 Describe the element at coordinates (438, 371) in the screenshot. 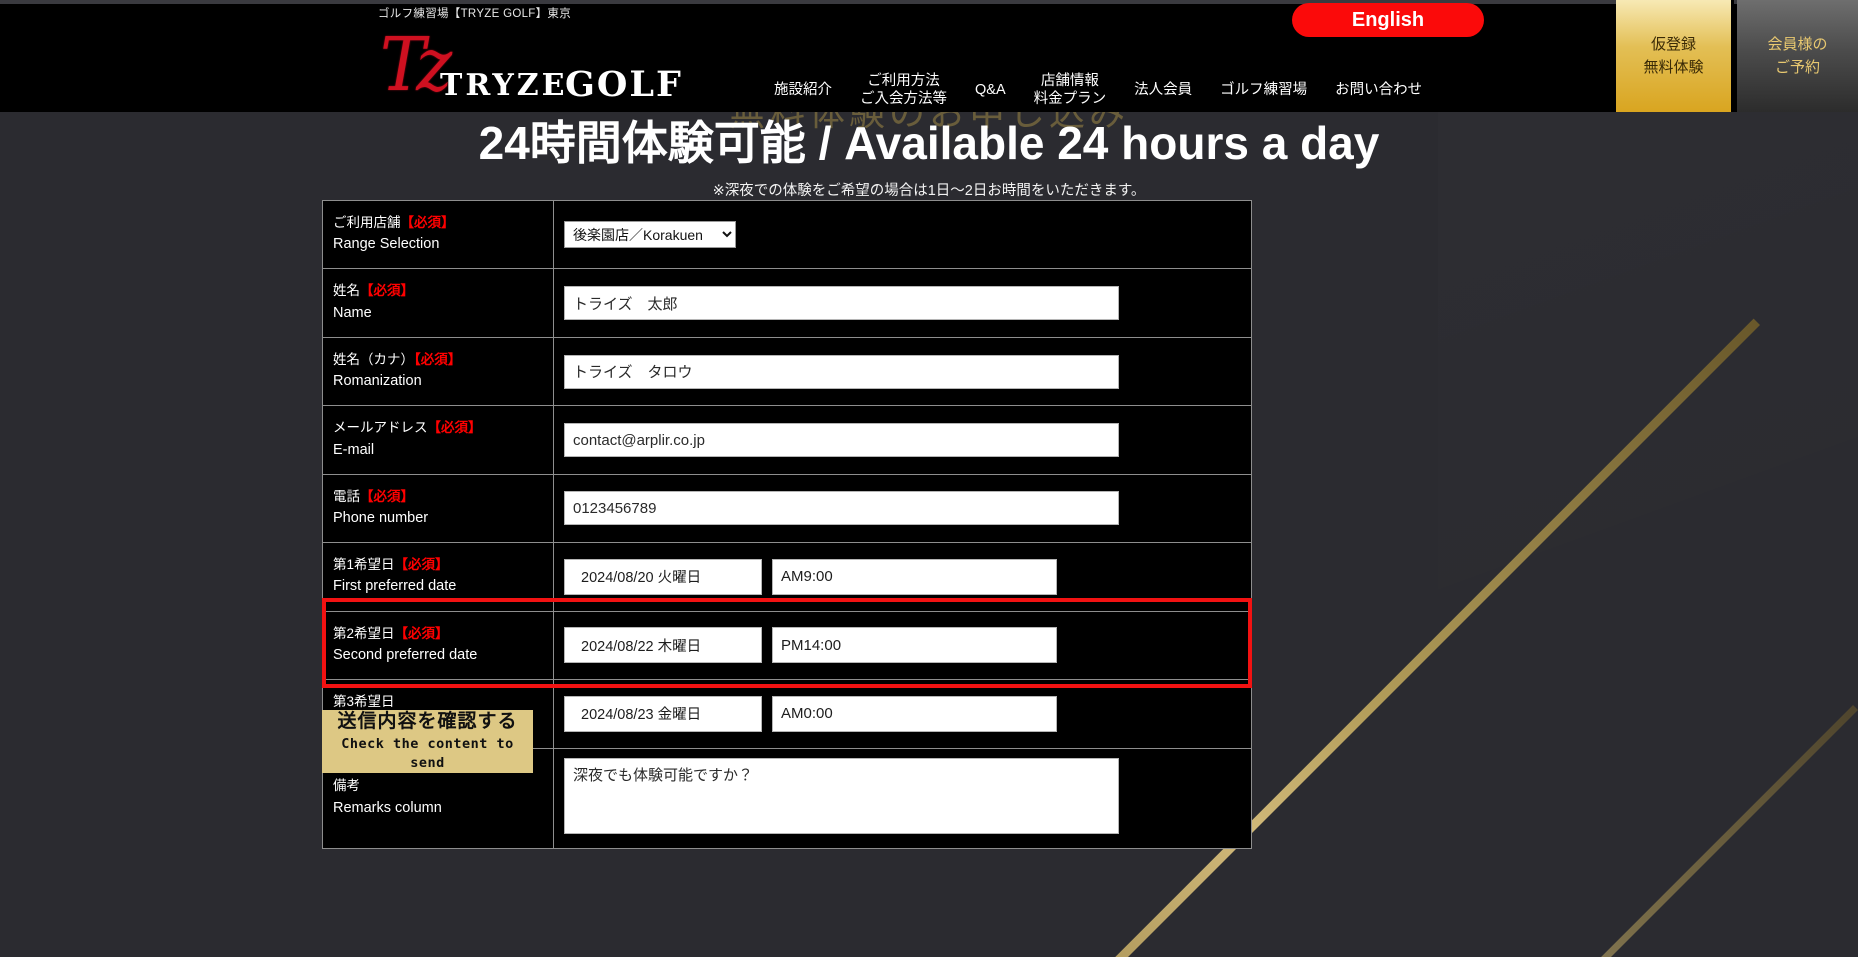

I see `label-cell-romanization: 姓名（カナ）【必須】 Romanization` at that location.